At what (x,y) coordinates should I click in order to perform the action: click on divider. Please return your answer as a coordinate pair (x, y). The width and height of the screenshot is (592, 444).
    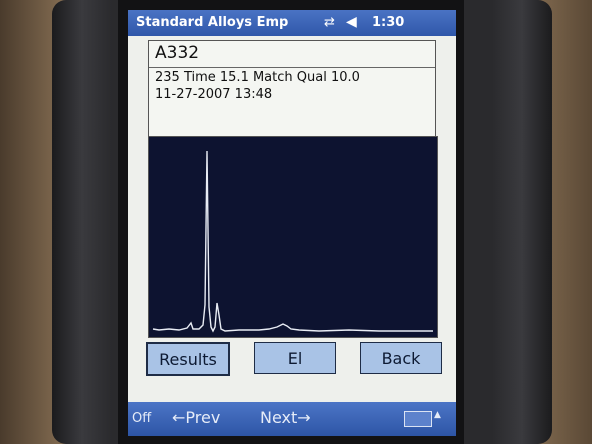
    Looking at the image, I should click on (292, 67).